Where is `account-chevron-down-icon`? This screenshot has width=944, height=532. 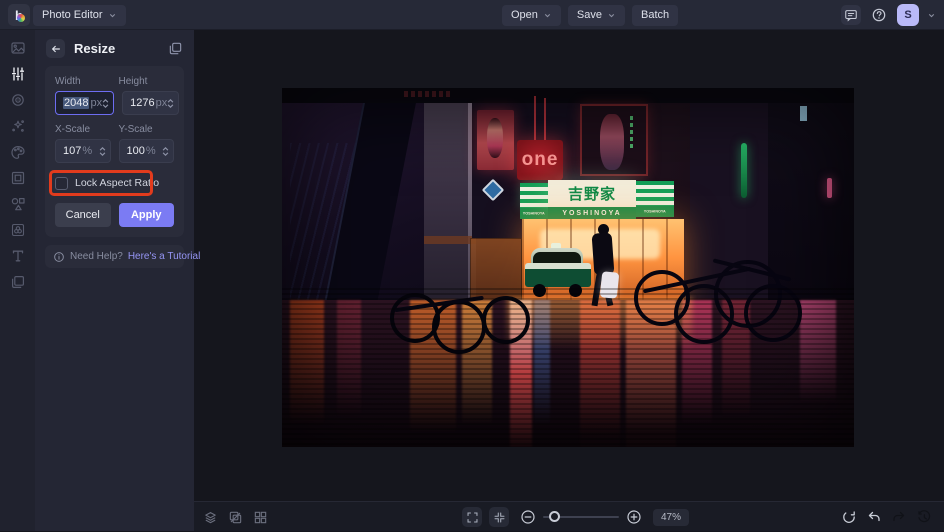 account-chevron-down-icon is located at coordinates (931, 15).